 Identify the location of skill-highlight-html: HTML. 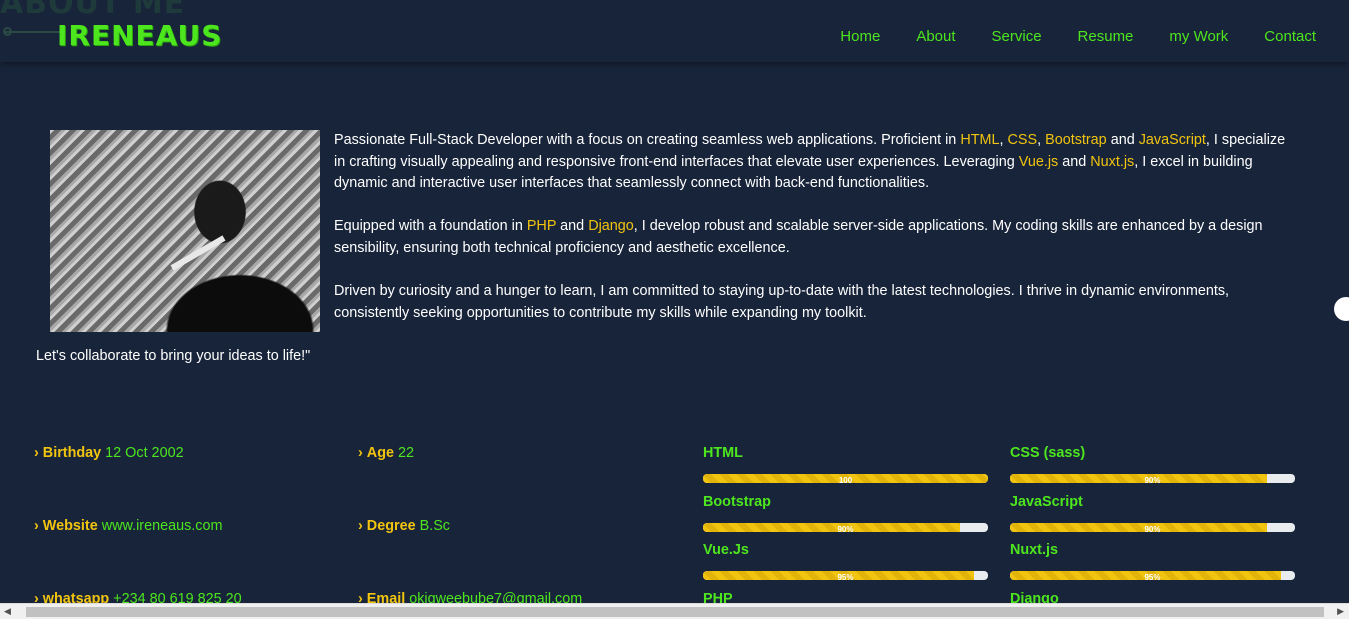
(980, 140).